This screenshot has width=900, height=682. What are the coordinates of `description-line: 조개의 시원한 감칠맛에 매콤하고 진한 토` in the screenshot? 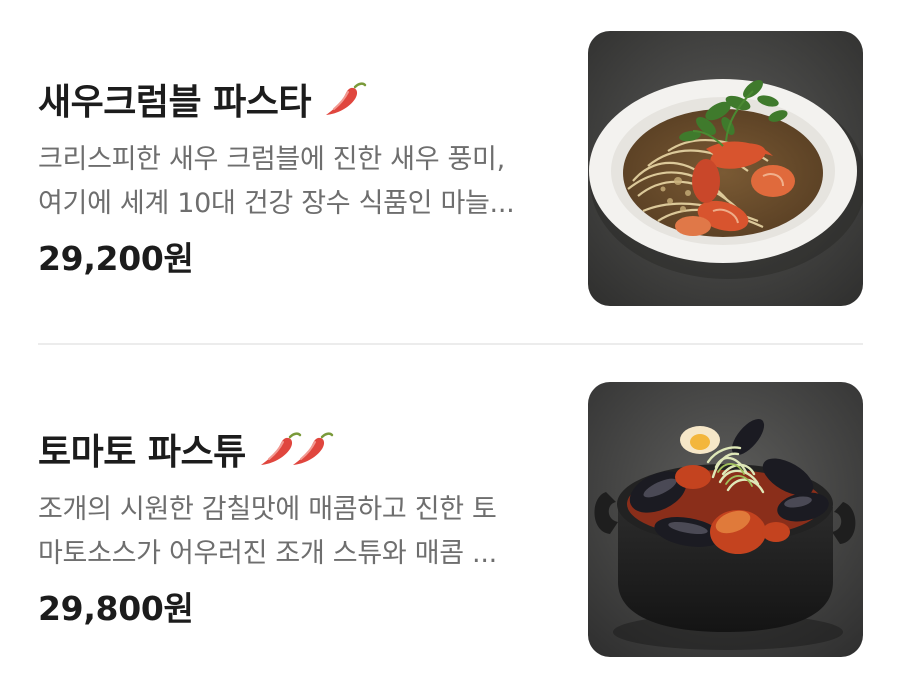 It's located at (267, 509).